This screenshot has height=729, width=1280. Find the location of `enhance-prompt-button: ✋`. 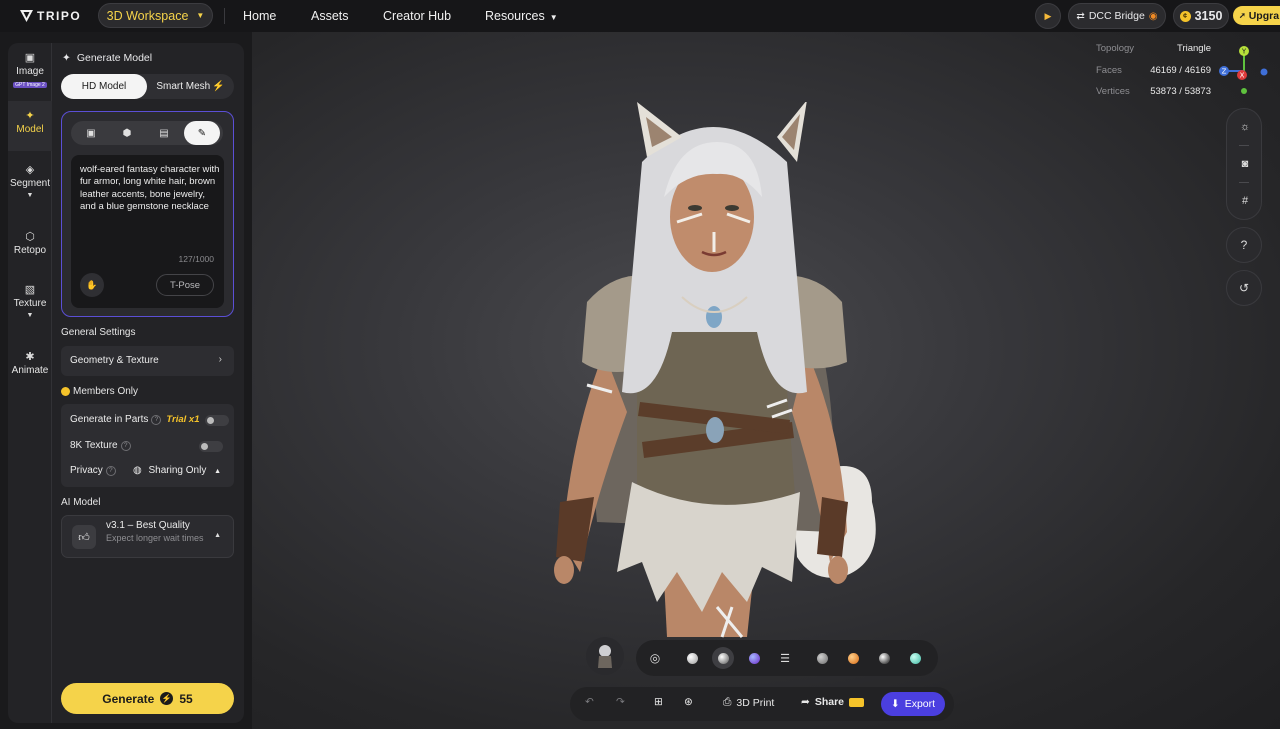

enhance-prompt-button: ✋ is located at coordinates (92, 285).